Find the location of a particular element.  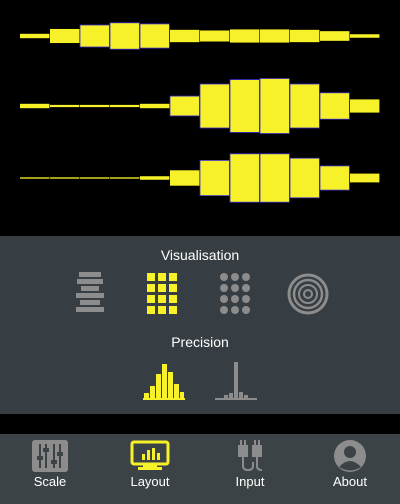

vis-bar-r1-c2 is located at coordinates (95, 106).